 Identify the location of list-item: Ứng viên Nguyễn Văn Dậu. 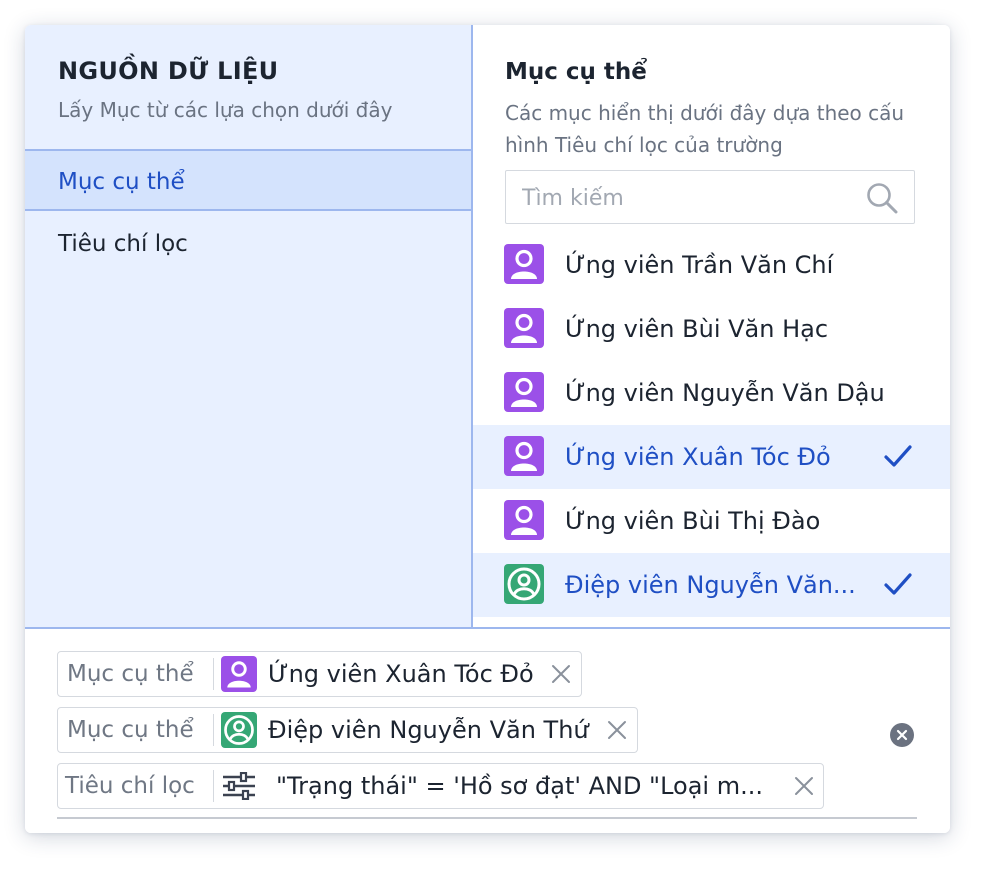
(711, 393).